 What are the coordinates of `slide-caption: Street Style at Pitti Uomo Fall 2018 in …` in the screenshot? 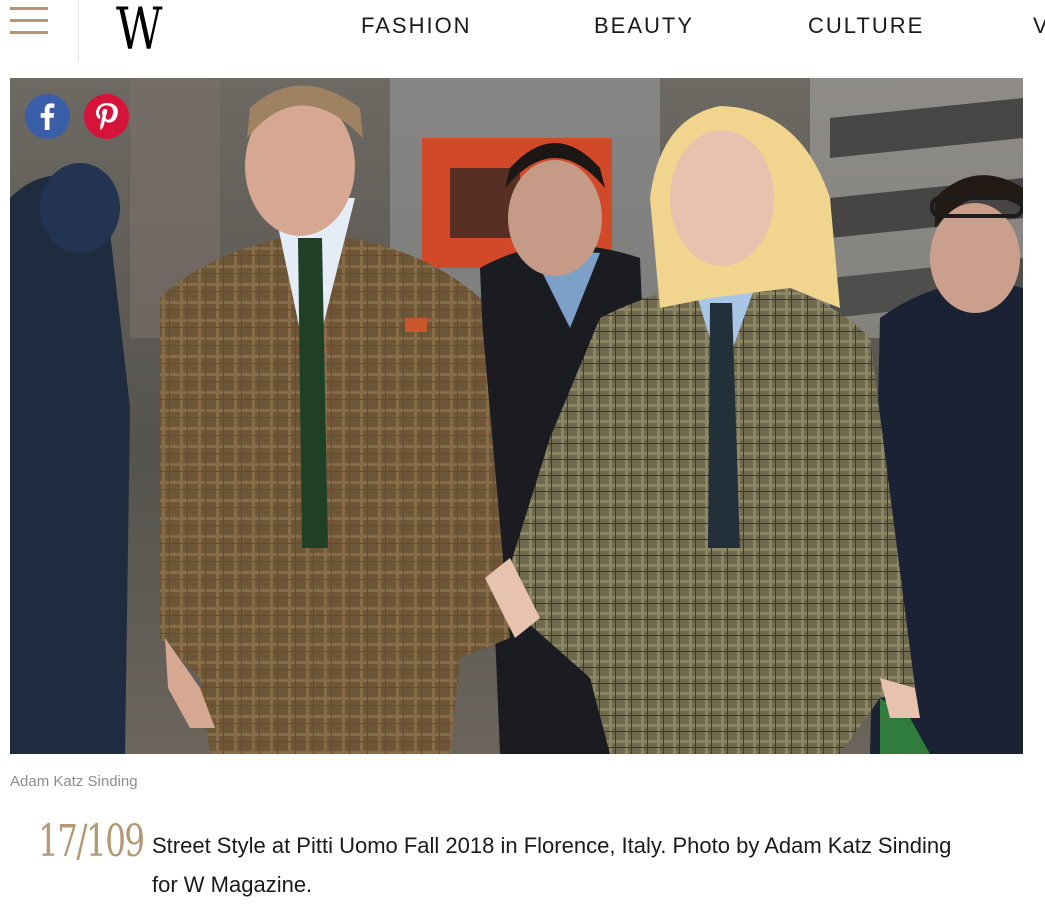 It's located at (552, 865).